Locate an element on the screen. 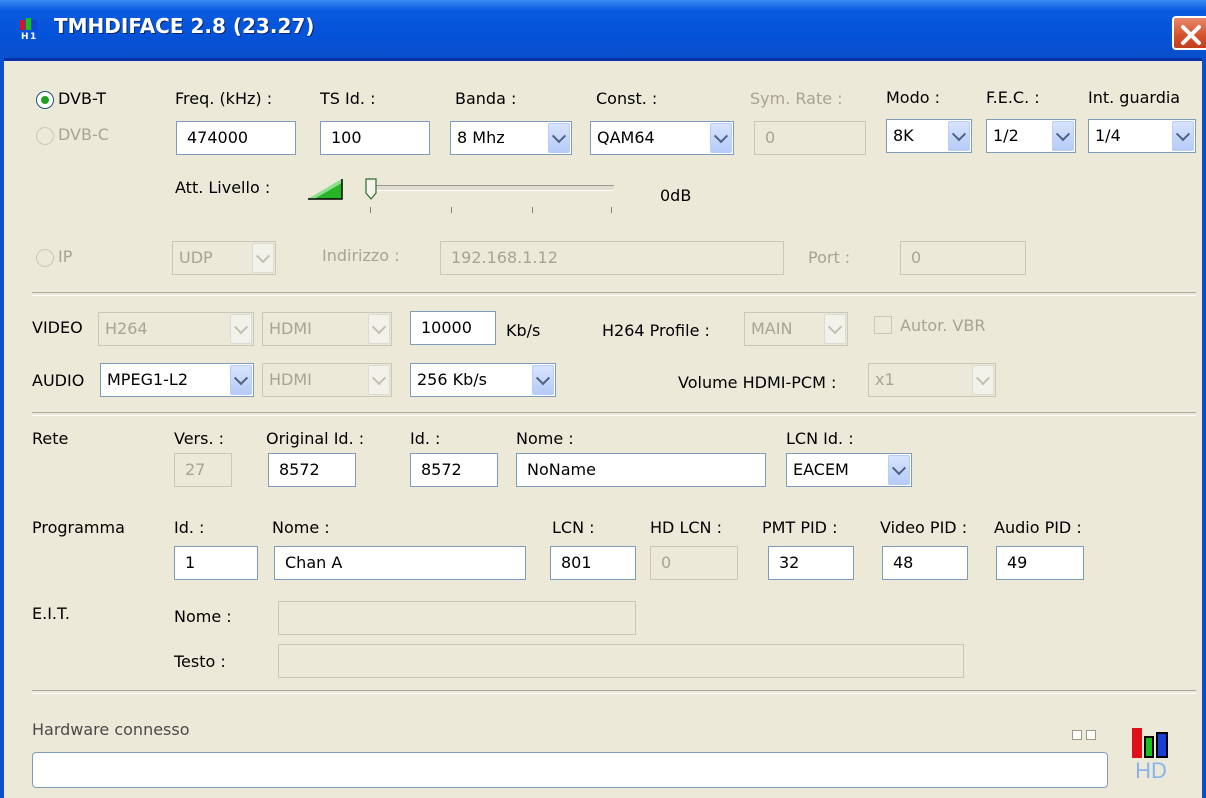 This screenshot has height=798, width=1206. window-title: TMHDIFACE 2.8 (23.27) is located at coordinates (184, 26).